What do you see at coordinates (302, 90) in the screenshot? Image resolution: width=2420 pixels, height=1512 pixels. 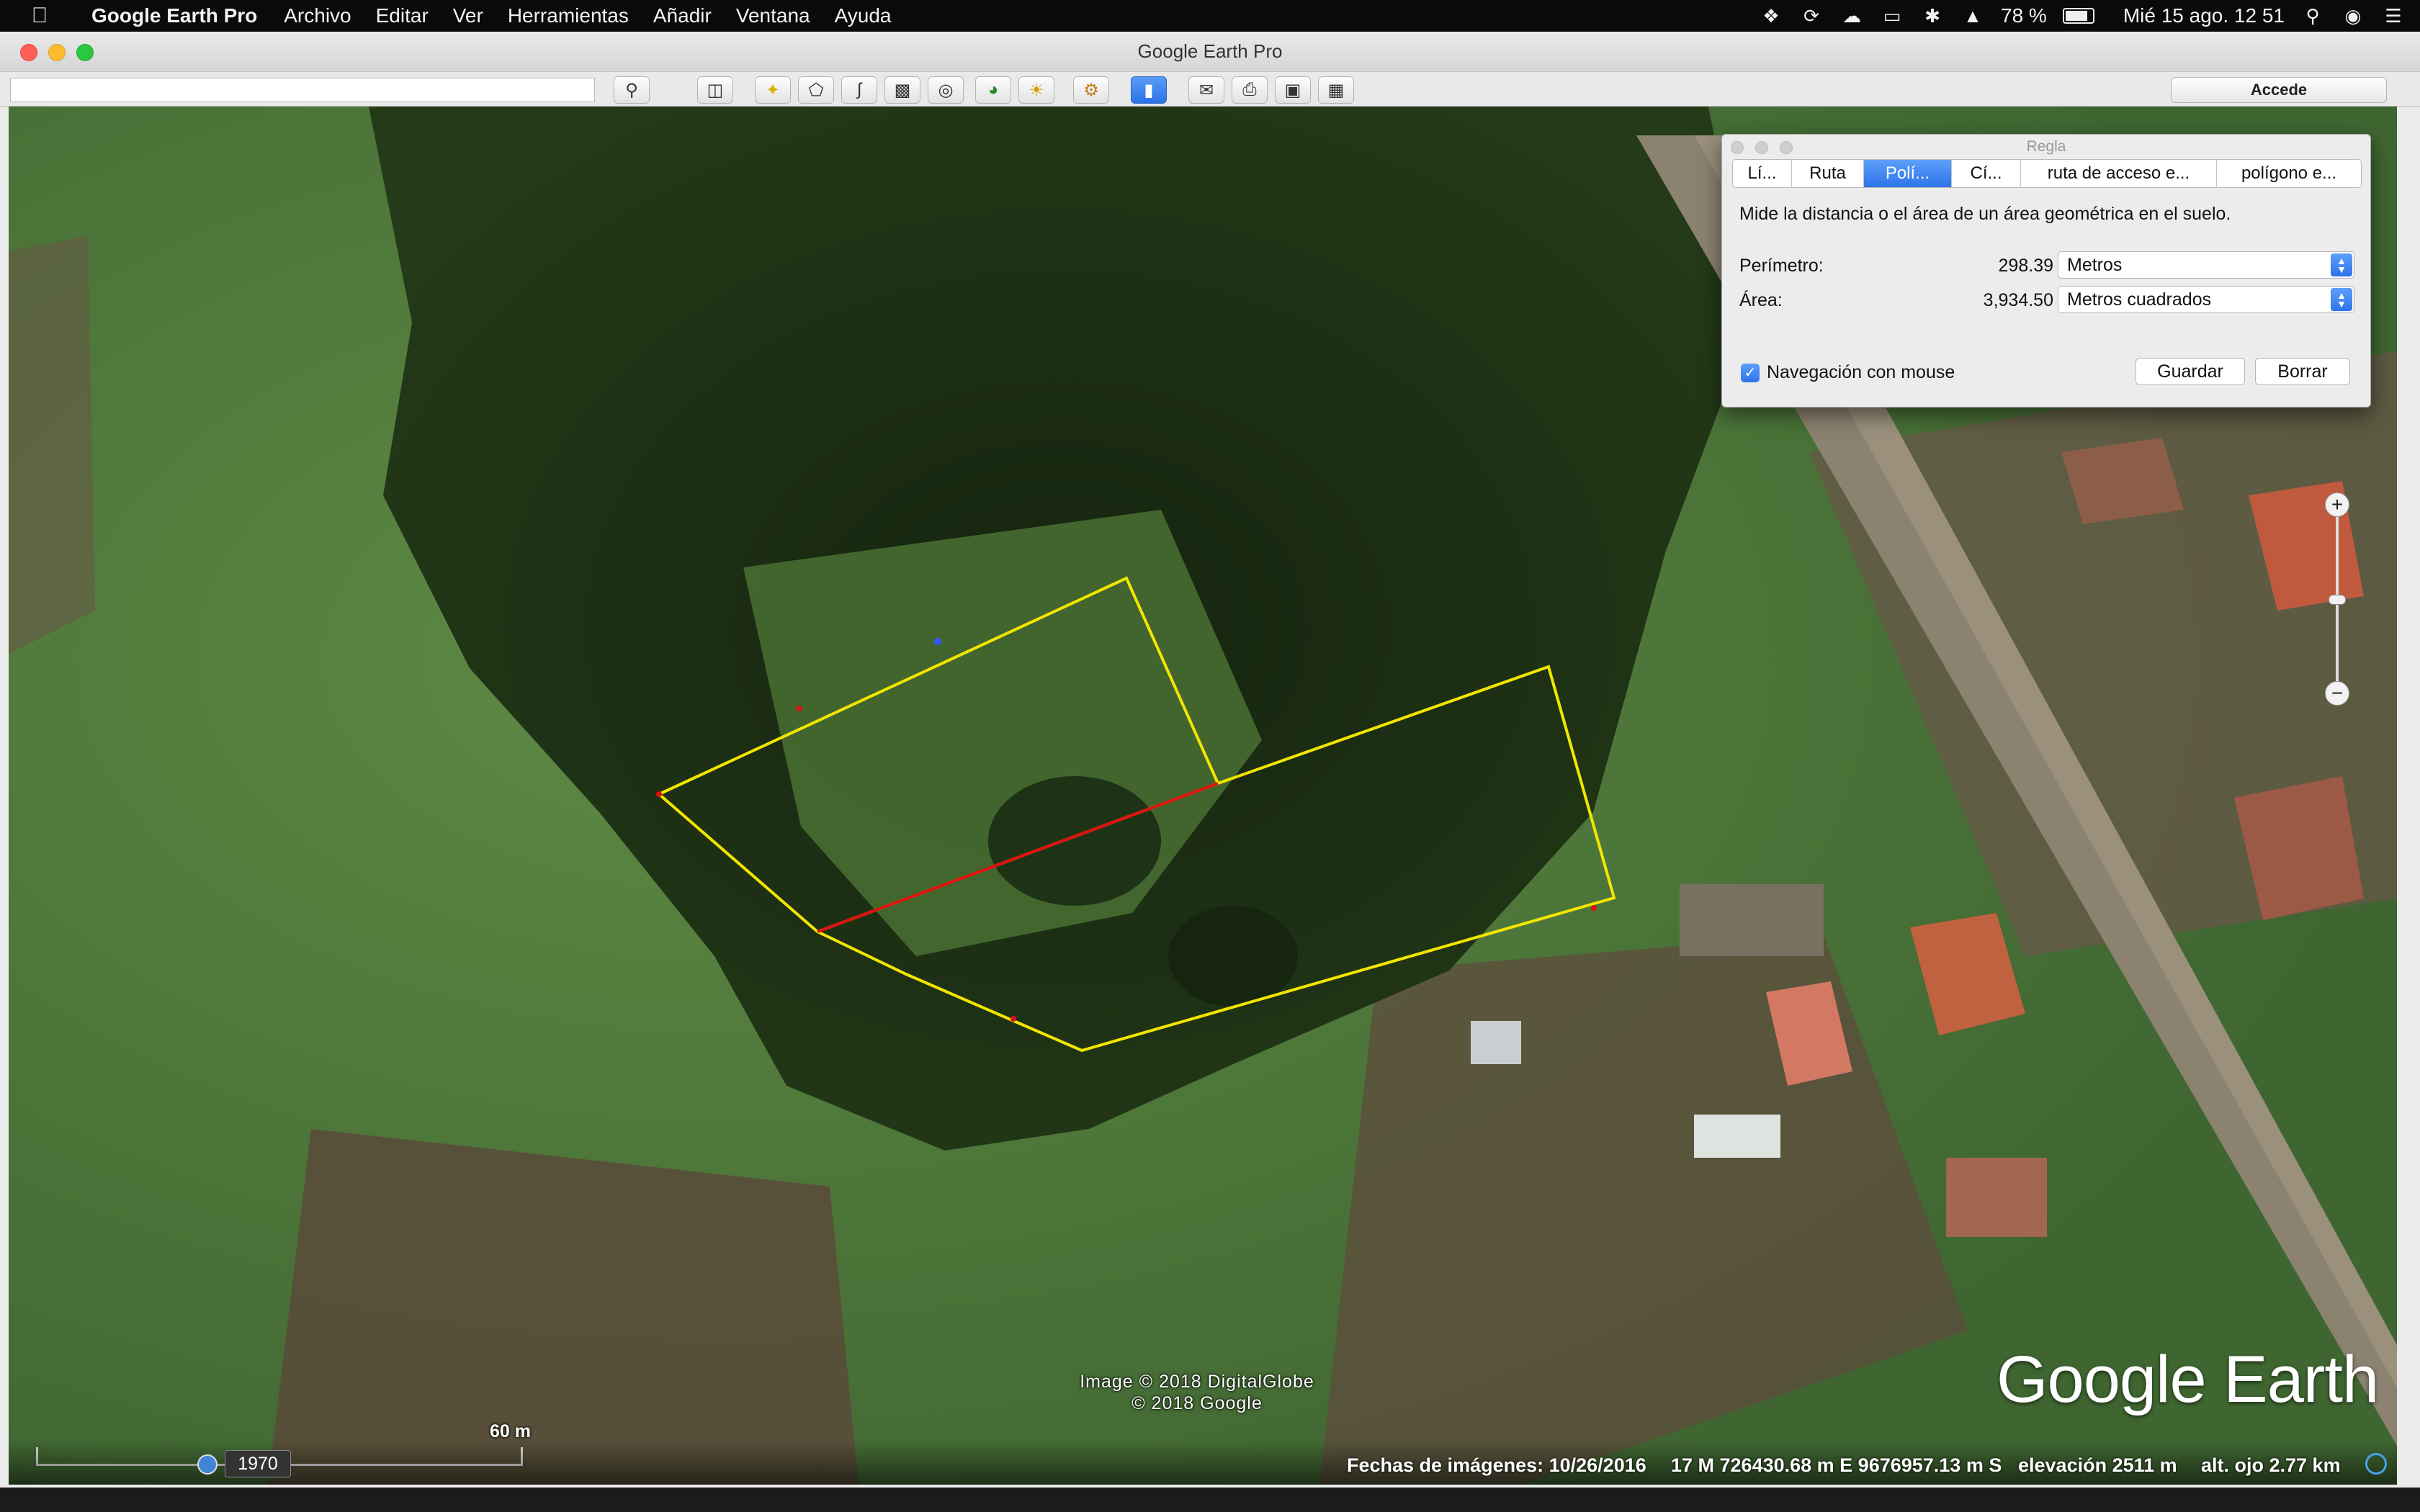 I see `search-input` at bounding box center [302, 90].